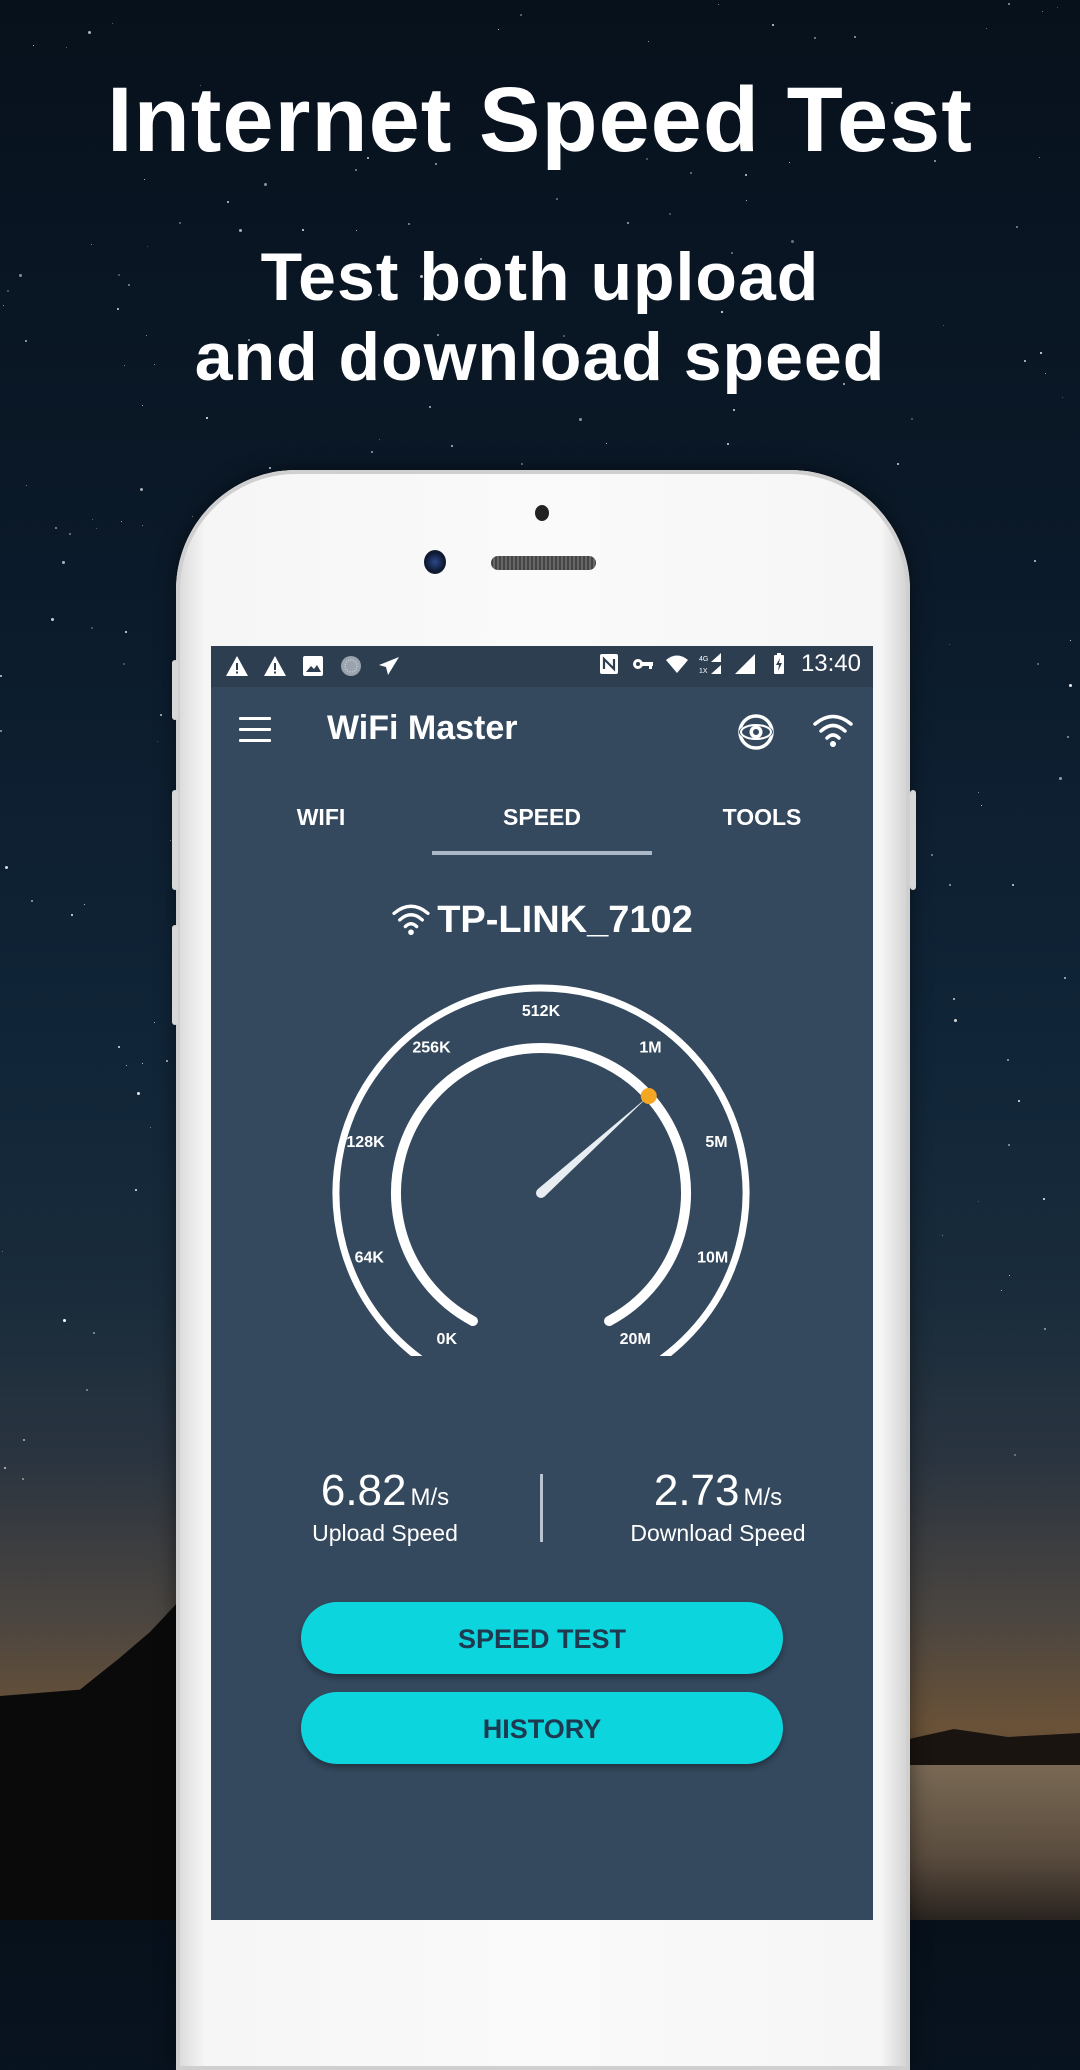 The image size is (1080, 2070). I want to click on gauge-needle-tip, so click(648, 1095).